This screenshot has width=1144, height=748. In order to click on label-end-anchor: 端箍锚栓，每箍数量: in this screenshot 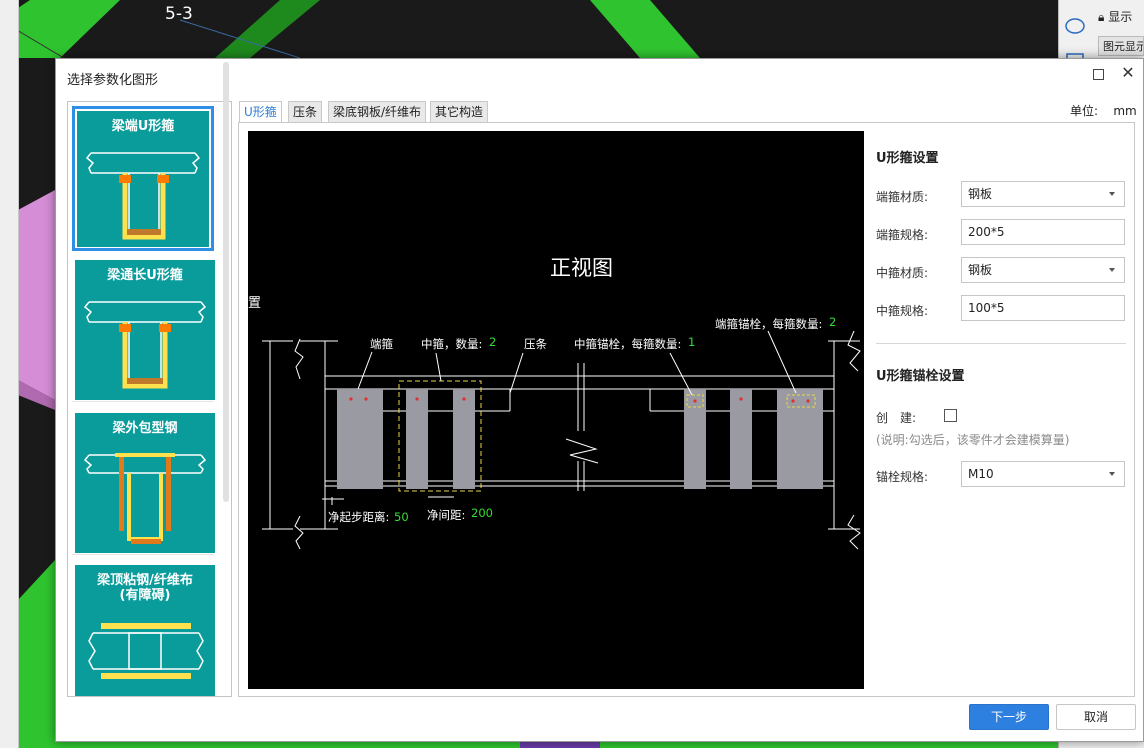, I will do `click(768, 324)`.